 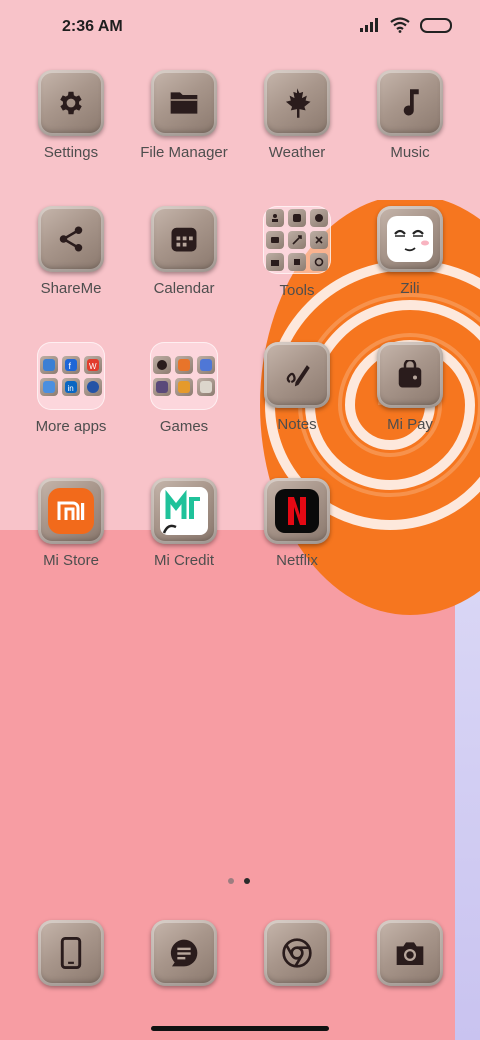 I want to click on svg-text: W, so click(x=93, y=366).